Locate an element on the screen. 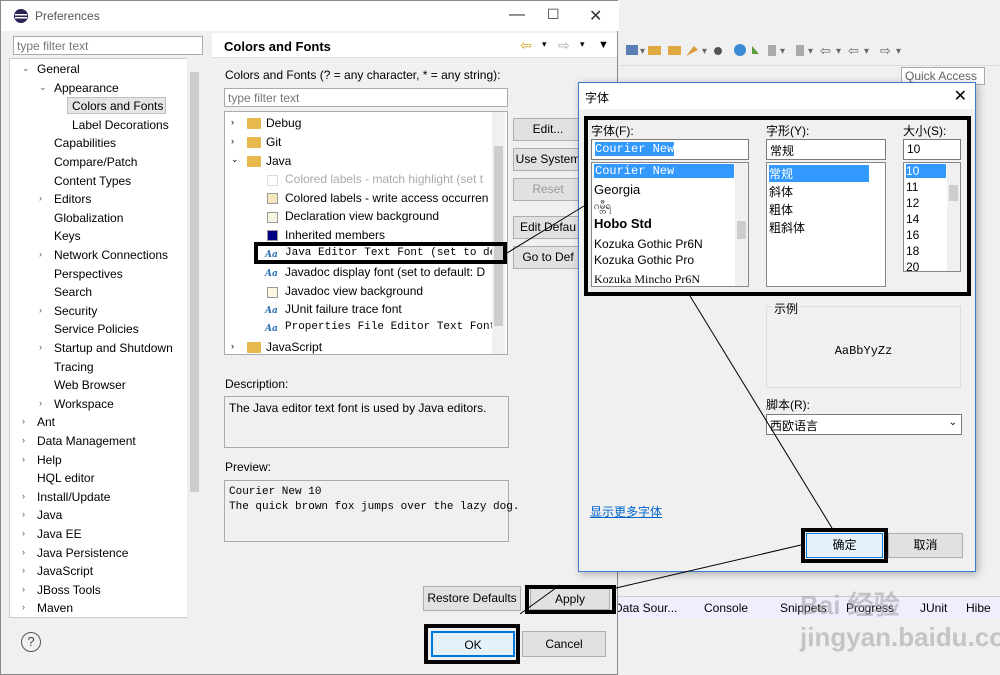  script-select: 西欧语言 ⌄ is located at coordinates (864, 424).